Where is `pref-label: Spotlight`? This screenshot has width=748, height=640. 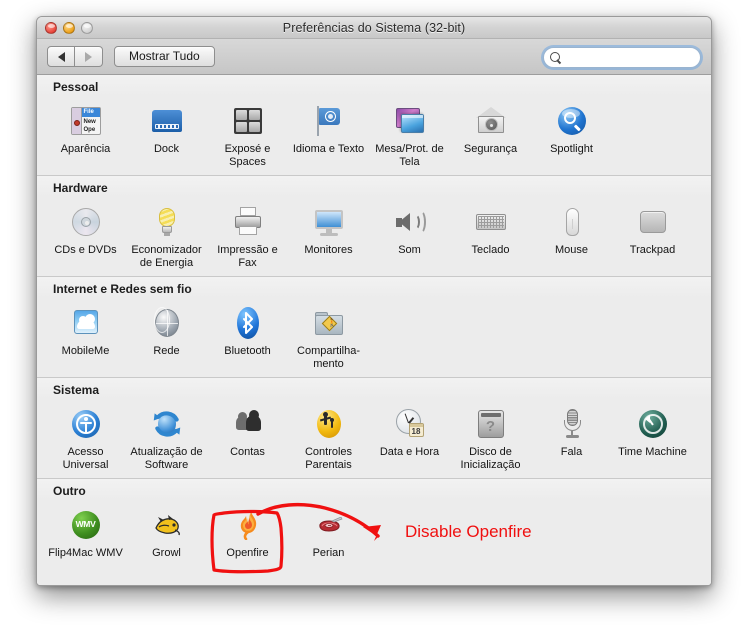 pref-label: Spotlight is located at coordinates (571, 149).